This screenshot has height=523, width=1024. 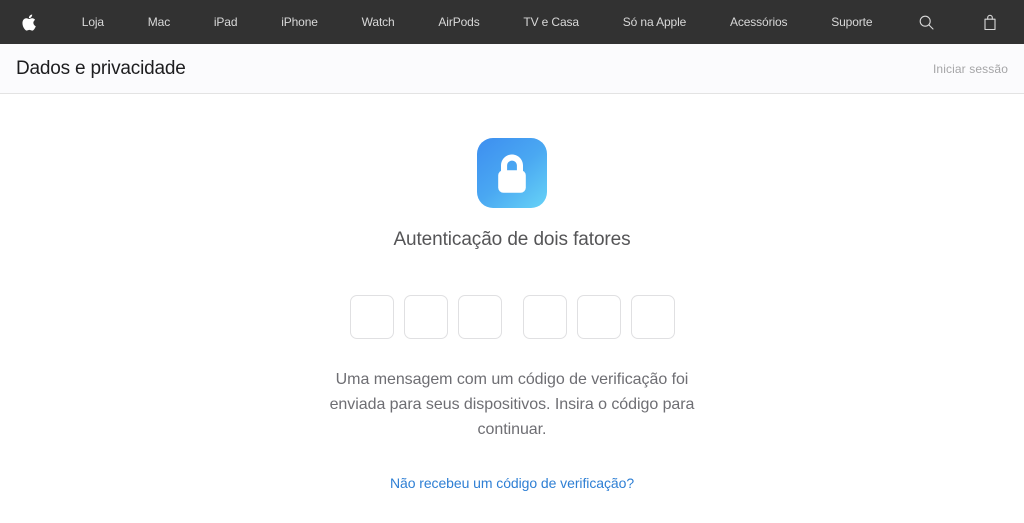 I want to click on apple-logo-icon, so click(x=29, y=22).